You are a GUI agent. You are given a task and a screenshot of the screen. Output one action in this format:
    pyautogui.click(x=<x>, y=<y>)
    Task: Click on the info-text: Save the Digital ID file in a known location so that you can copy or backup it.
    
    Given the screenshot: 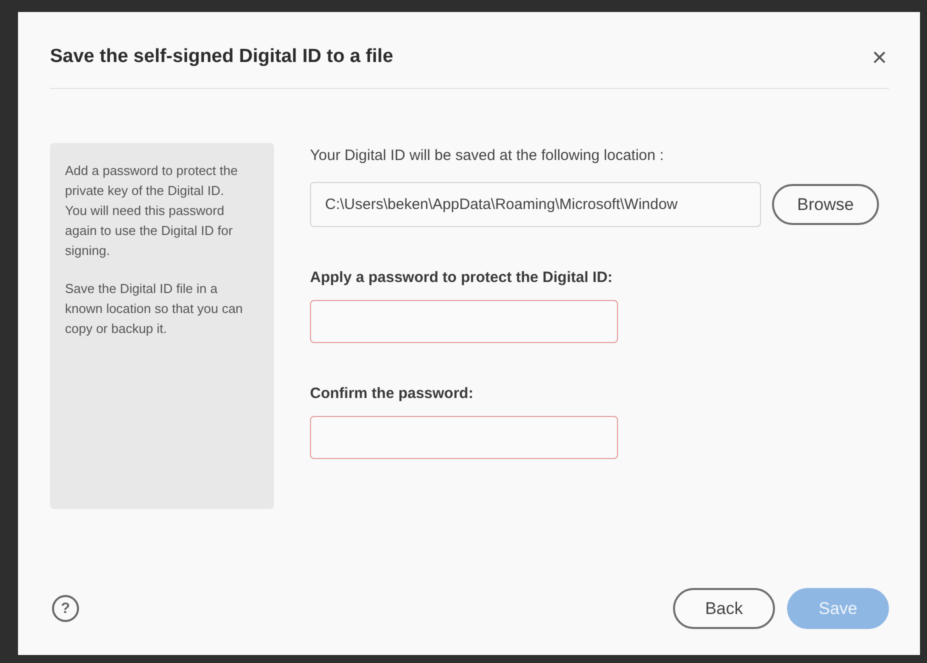 What is the action you would take?
    pyautogui.click(x=154, y=309)
    